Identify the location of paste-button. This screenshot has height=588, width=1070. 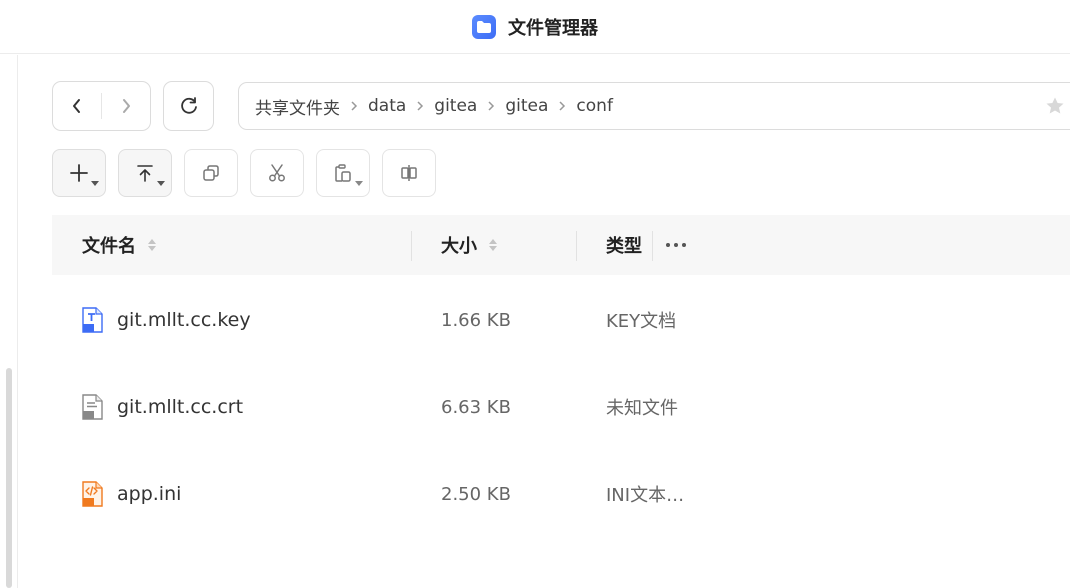
(343, 173).